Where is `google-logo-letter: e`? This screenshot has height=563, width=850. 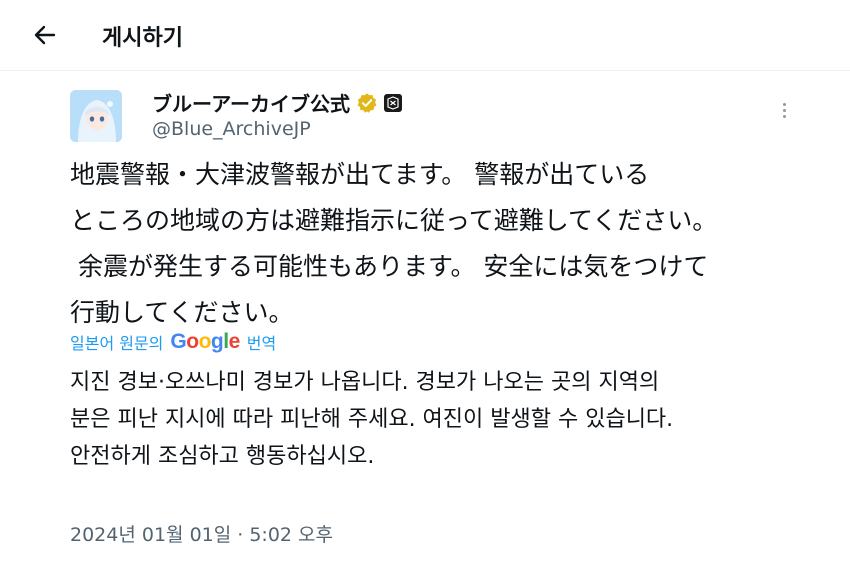
google-logo-letter: e is located at coordinates (234, 341).